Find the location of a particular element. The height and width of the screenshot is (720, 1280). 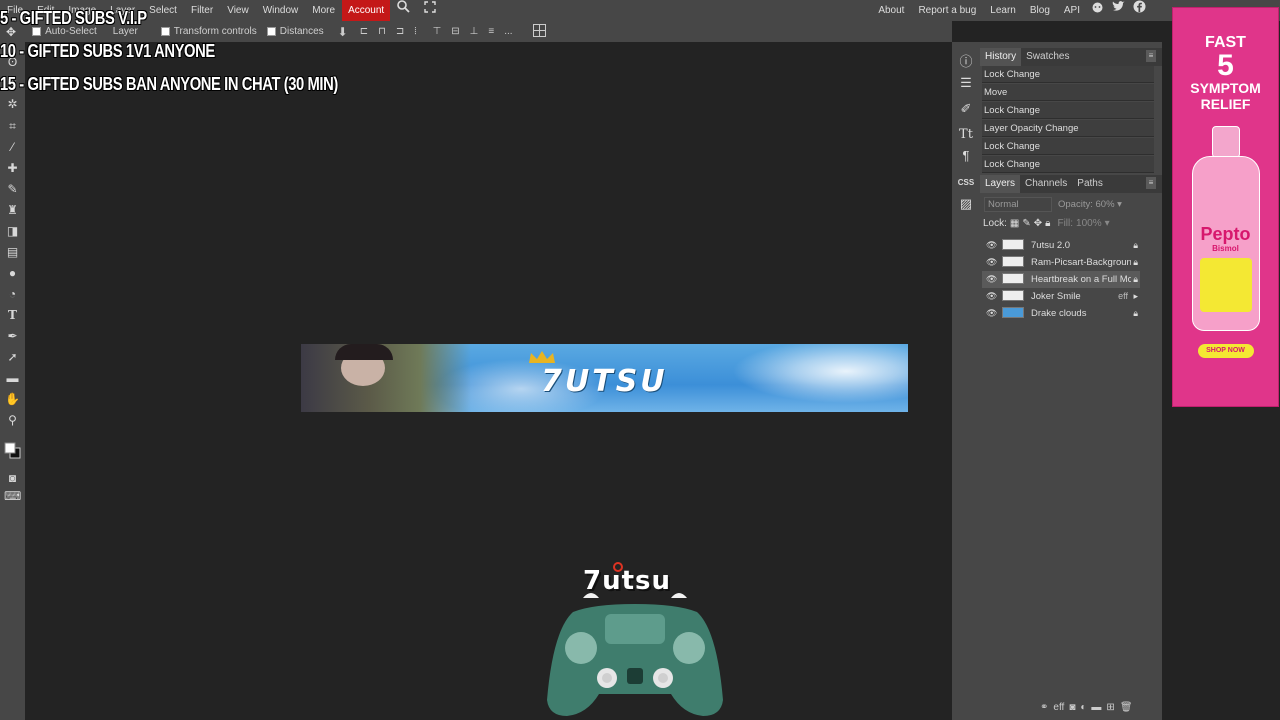

tab-paths: Paths is located at coordinates (1090, 184).